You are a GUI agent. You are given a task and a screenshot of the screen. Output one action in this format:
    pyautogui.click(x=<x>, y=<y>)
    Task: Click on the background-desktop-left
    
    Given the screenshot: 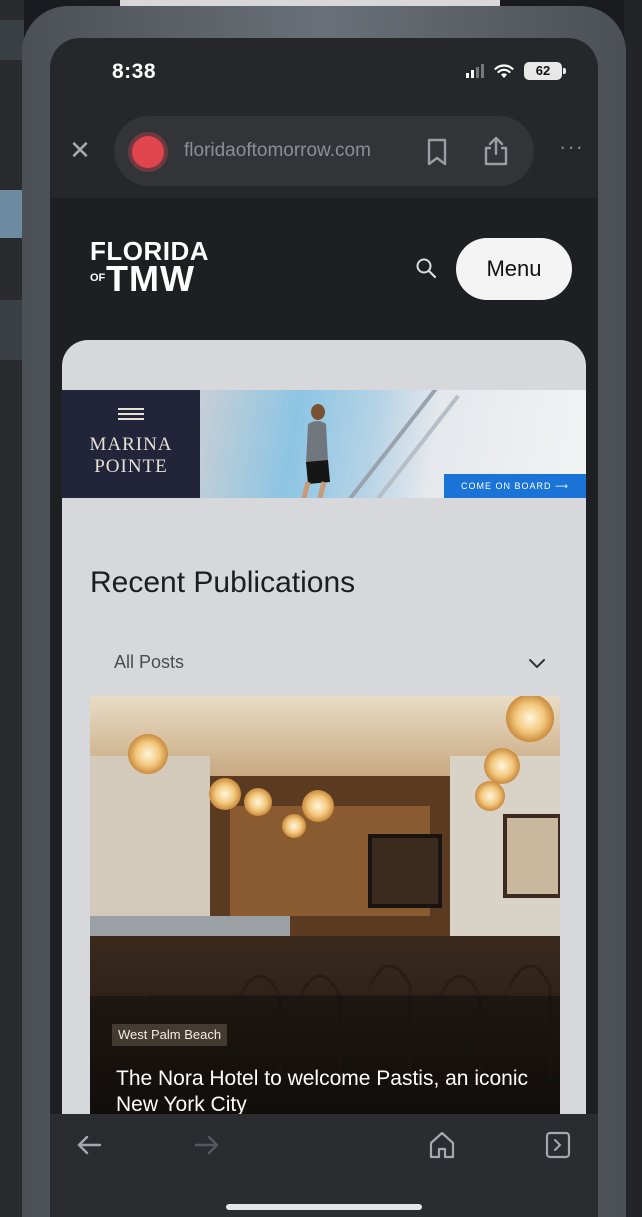 What is the action you would take?
    pyautogui.click(x=12, y=608)
    